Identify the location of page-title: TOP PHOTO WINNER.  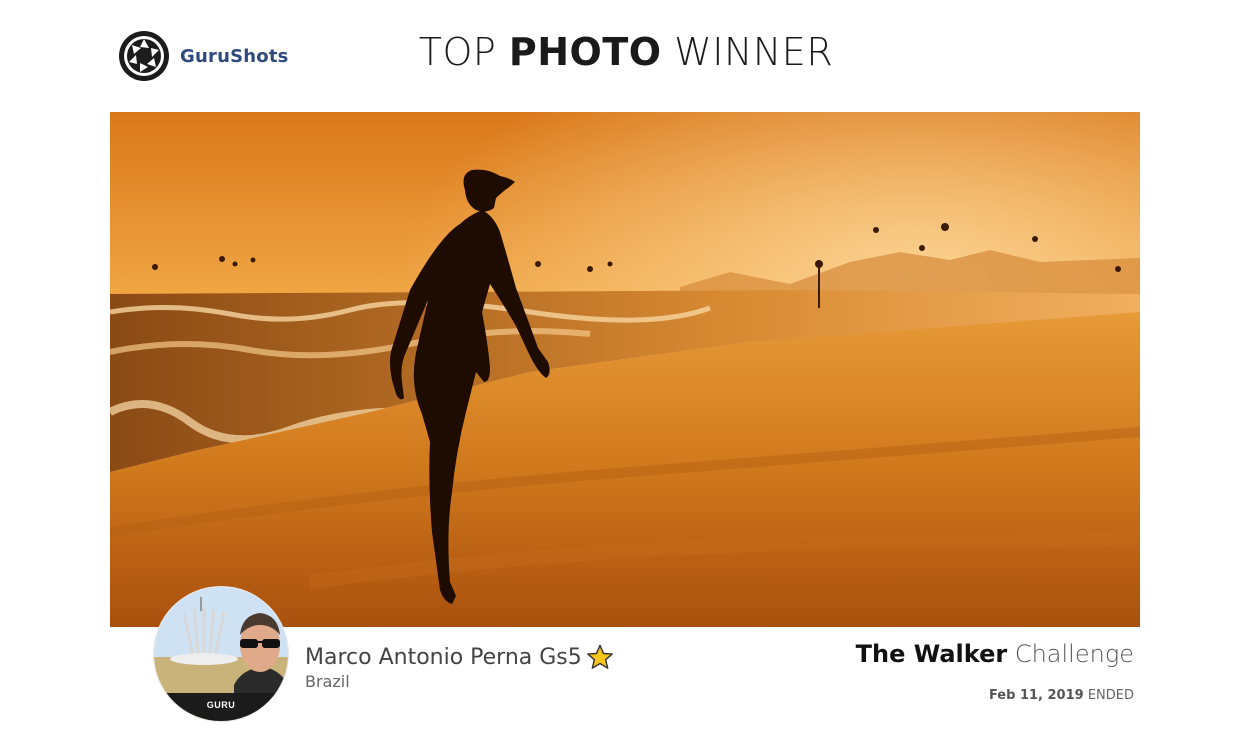
(626, 52).